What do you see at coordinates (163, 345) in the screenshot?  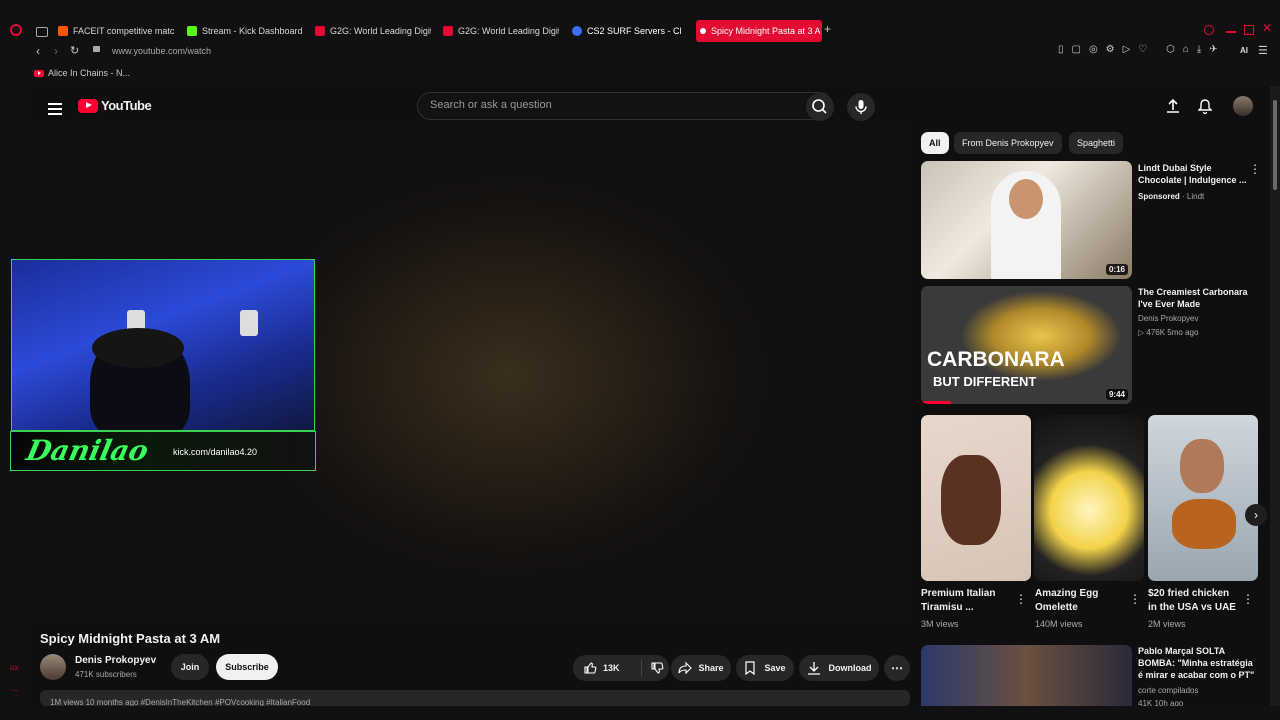 I see `webcam-overlay` at bounding box center [163, 345].